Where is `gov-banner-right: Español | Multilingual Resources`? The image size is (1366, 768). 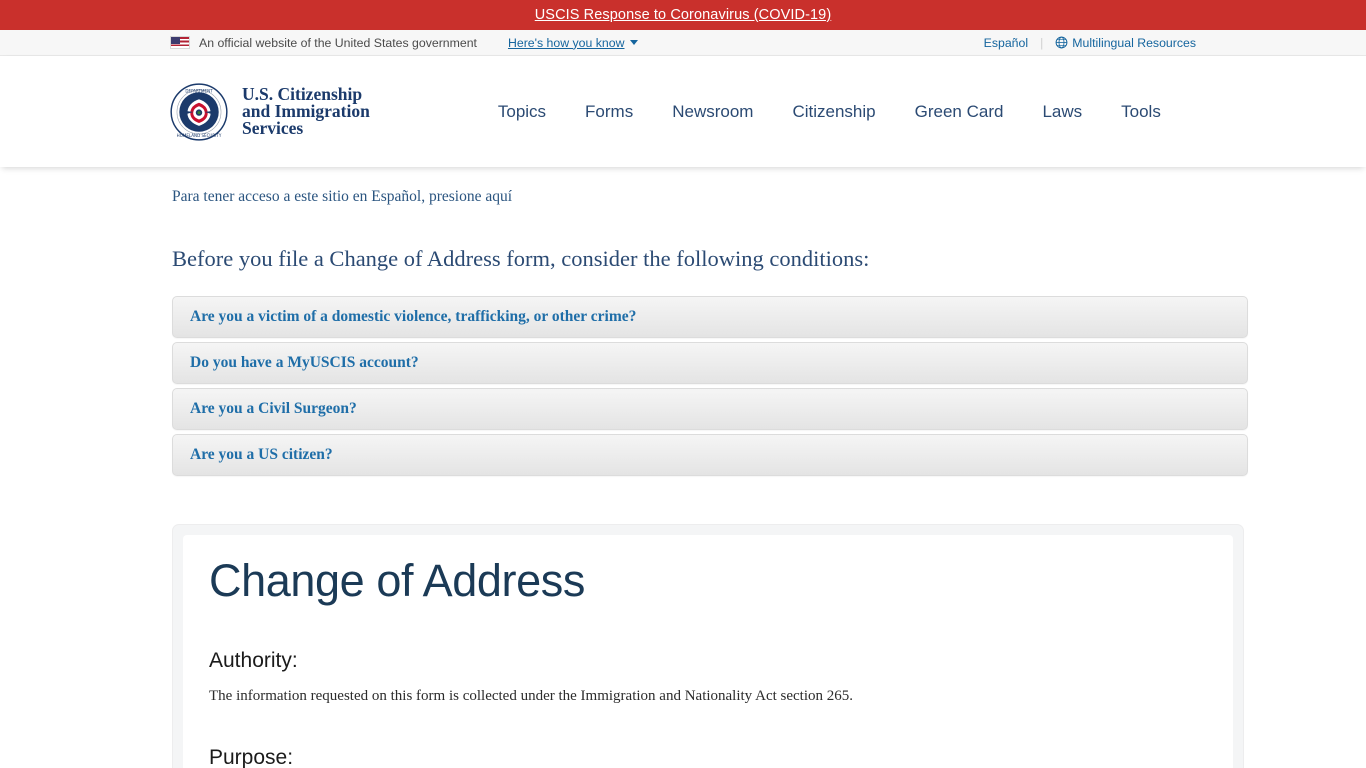
gov-banner-right: Español | Multilingual Resources is located at coordinates (1090, 43).